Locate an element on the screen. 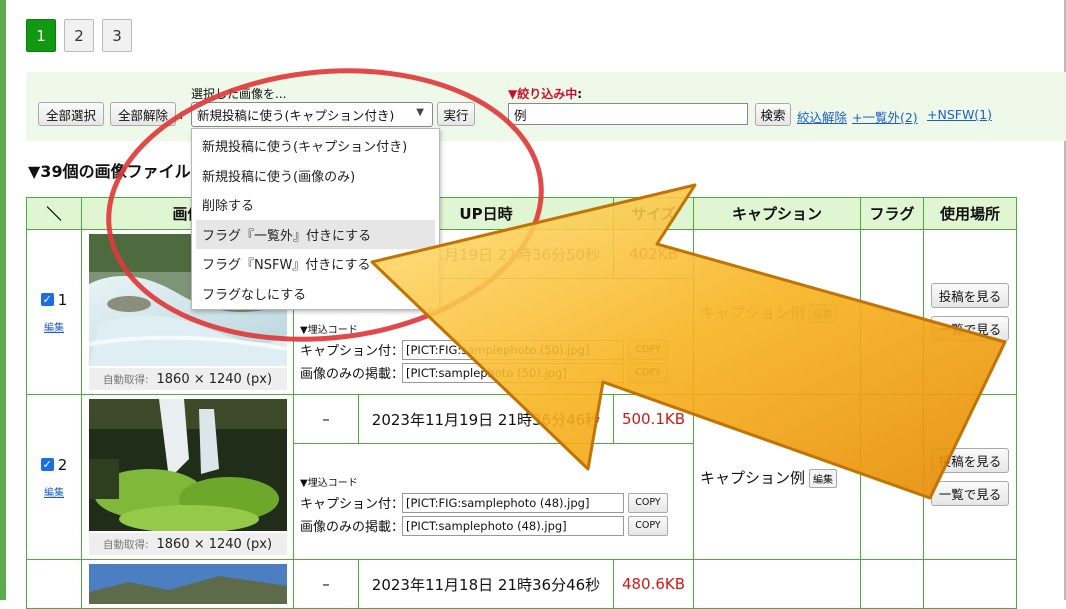 This screenshot has height=609, width=1066. embed-image-code-field: [PICT:samplephoto (48).jpg] is located at coordinates (513, 525).